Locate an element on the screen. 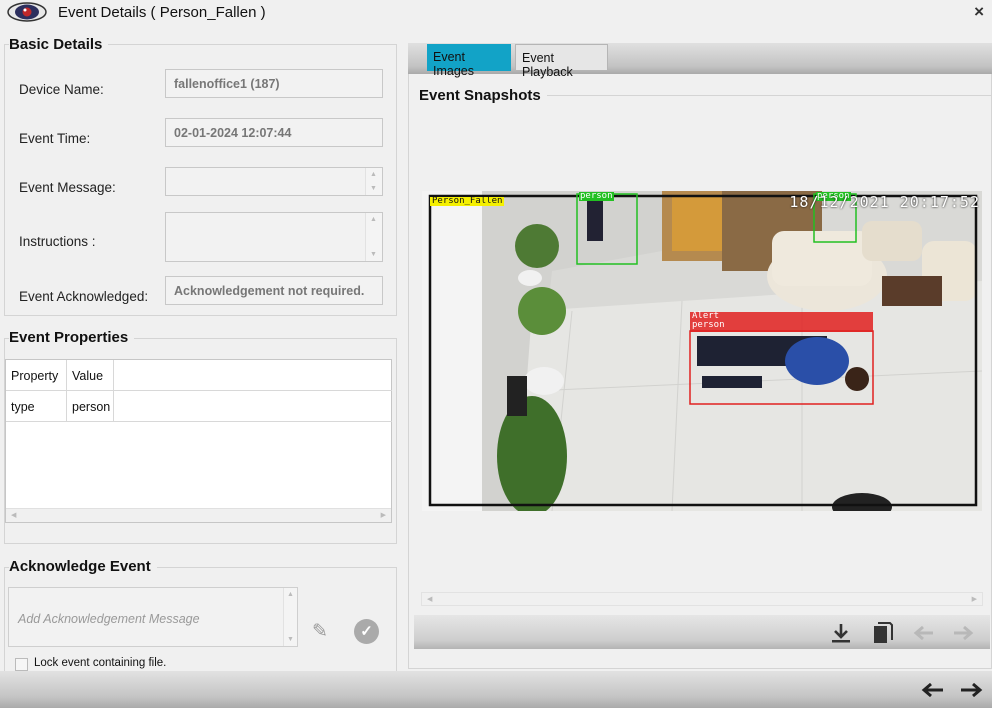 The height and width of the screenshot is (708, 992). instructions-scrollbar: ▲ ▼ is located at coordinates (373, 237).